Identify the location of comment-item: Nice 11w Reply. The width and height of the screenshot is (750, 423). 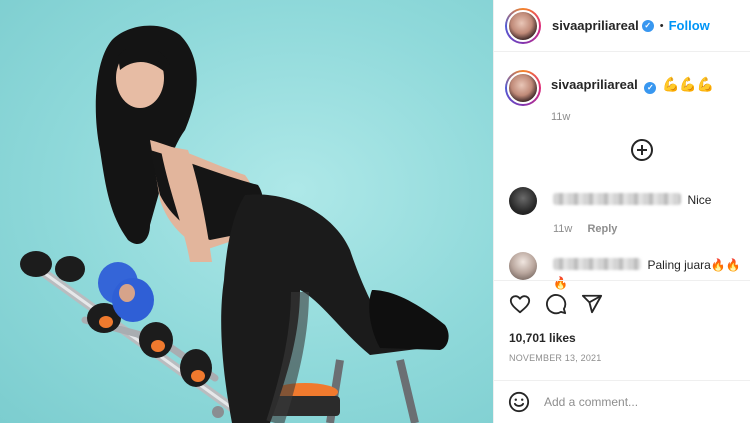
(610, 211).